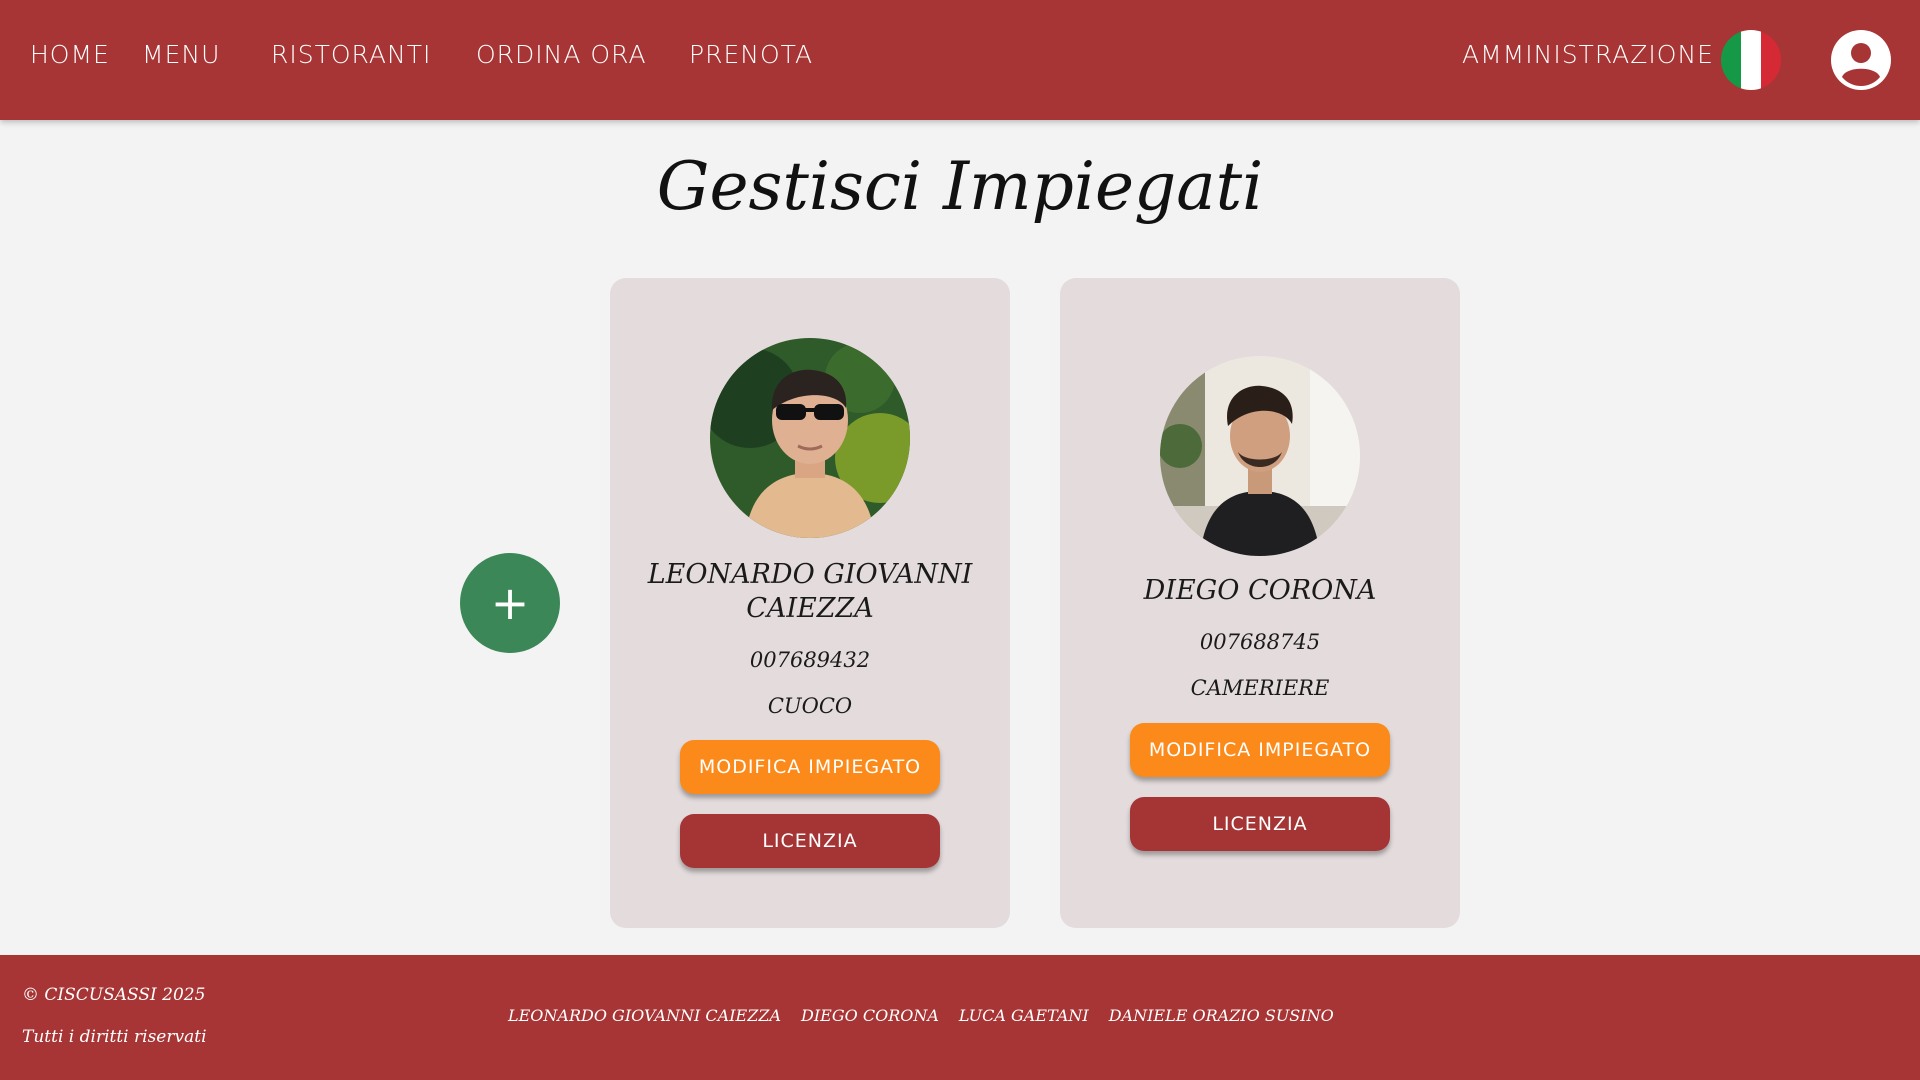 The height and width of the screenshot is (1080, 1920). Describe the element at coordinates (510, 603) in the screenshot. I see `add-employee-button: +` at that location.